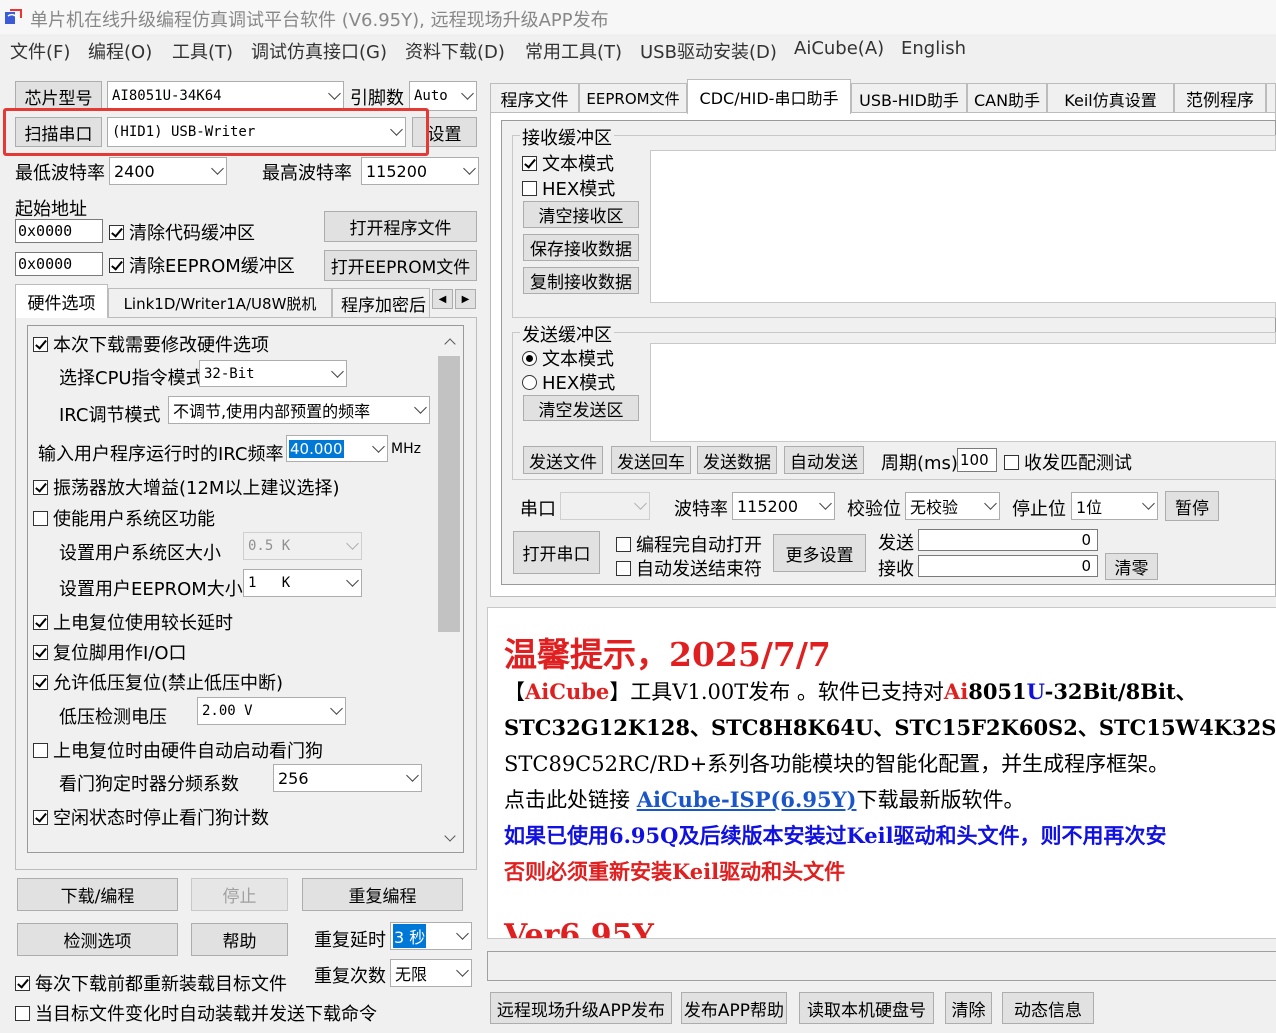  What do you see at coordinates (963, 226) in the screenshot?
I see `rx-textarea` at bounding box center [963, 226].